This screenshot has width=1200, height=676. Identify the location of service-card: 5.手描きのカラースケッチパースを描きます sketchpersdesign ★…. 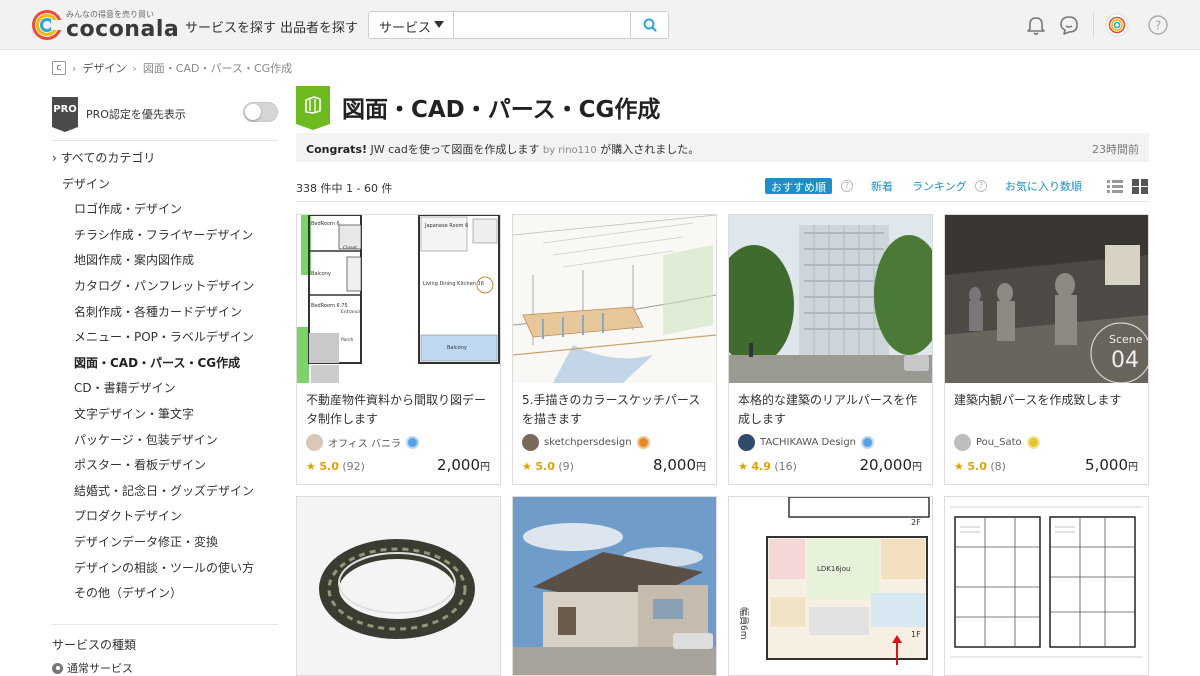
(614, 349).